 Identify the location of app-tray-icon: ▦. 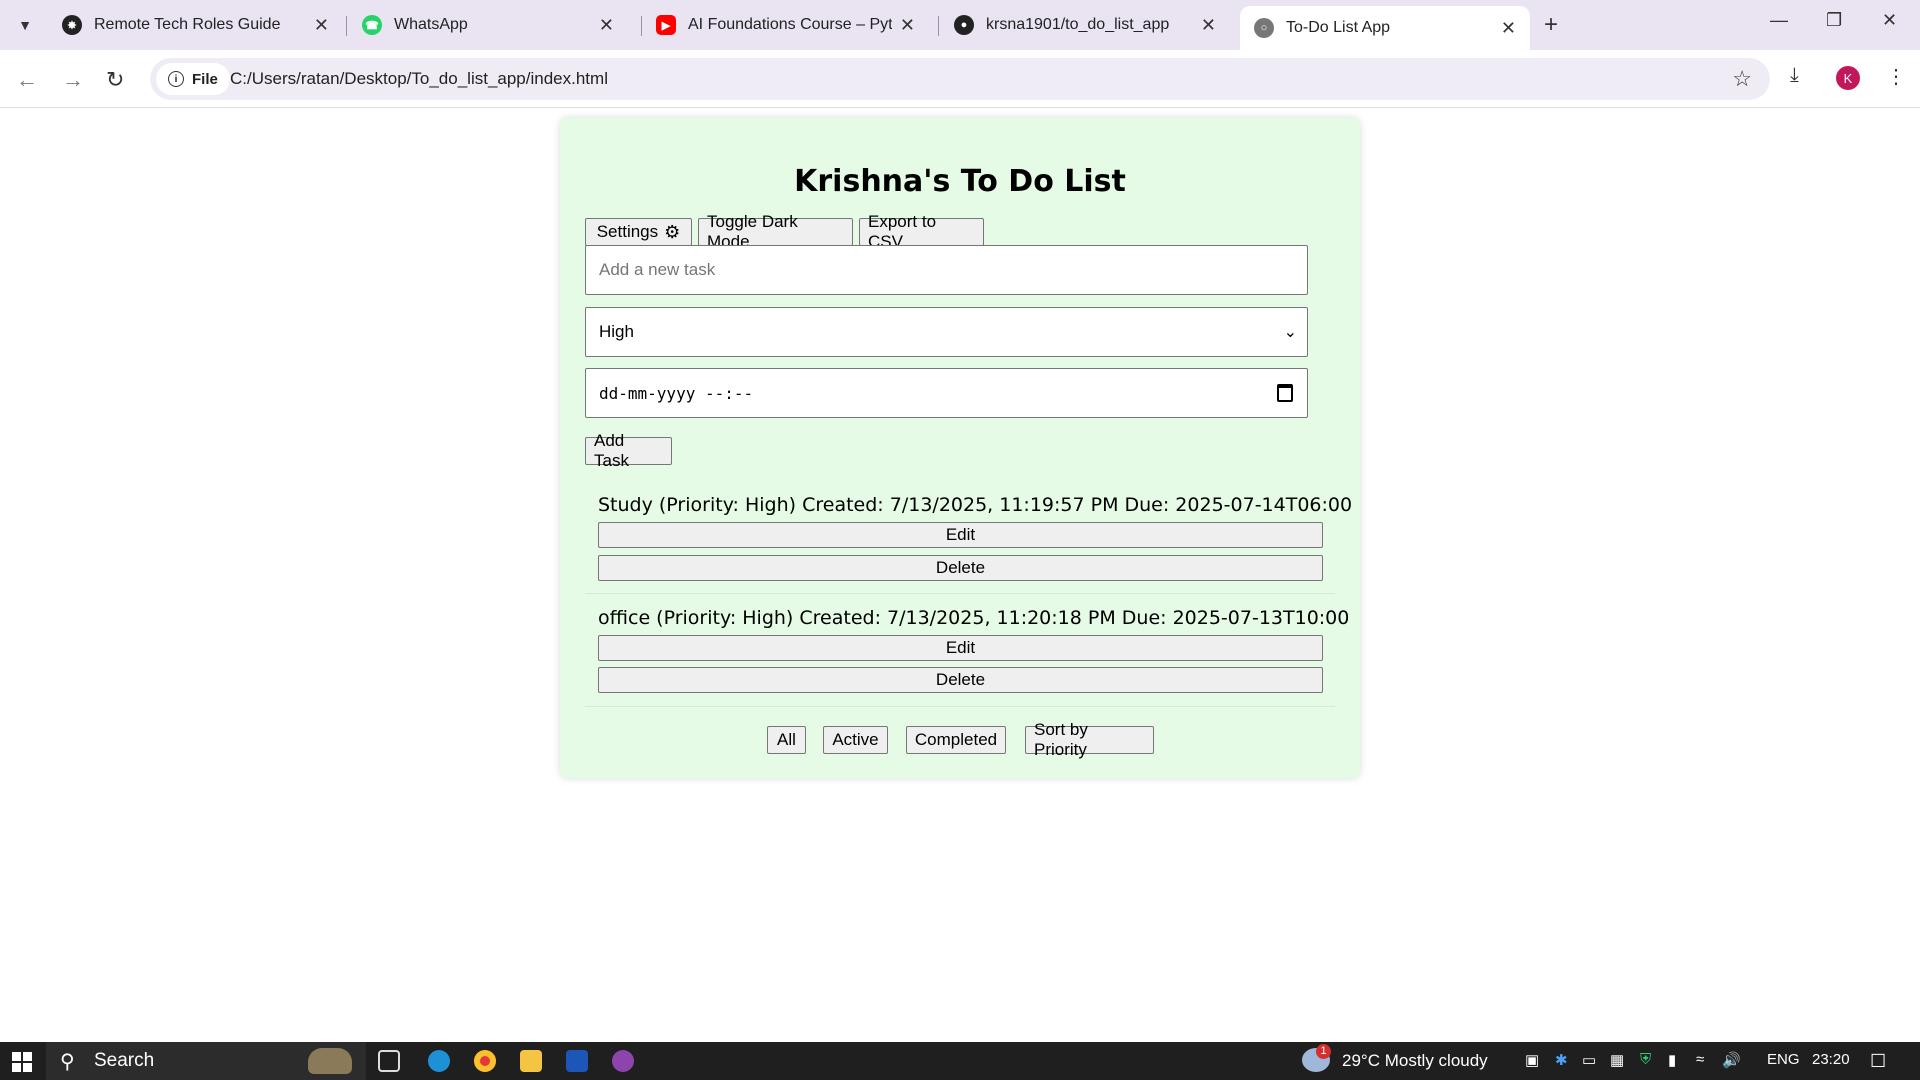
(1617, 1060).